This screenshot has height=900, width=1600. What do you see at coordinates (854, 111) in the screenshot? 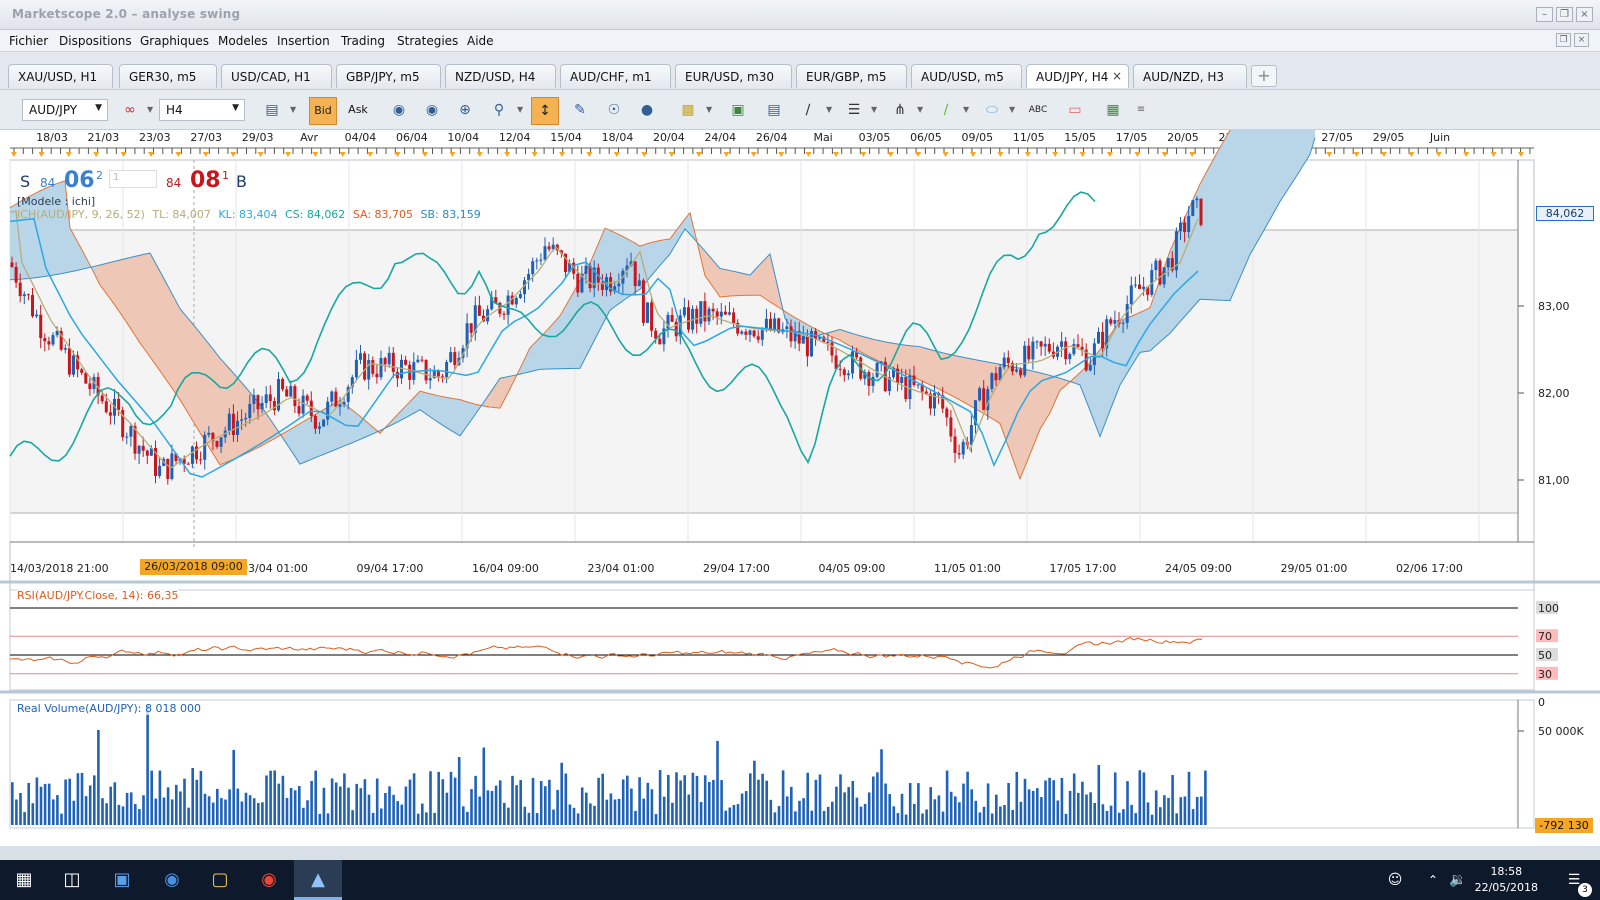
I see `hlines-icon: ☰` at bounding box center [854, 111].